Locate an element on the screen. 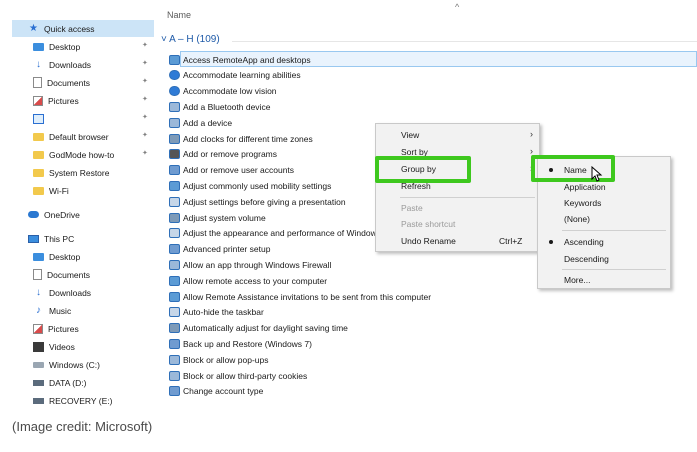 Image resolution: width=697 pixels, height=452 pixels. column-header-name: Name is located at coordinates (179, 15).